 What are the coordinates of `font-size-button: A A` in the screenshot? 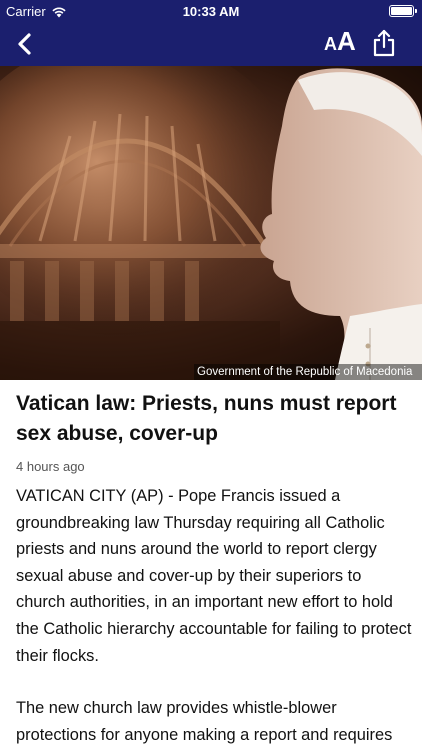 It's located at (340, 43).